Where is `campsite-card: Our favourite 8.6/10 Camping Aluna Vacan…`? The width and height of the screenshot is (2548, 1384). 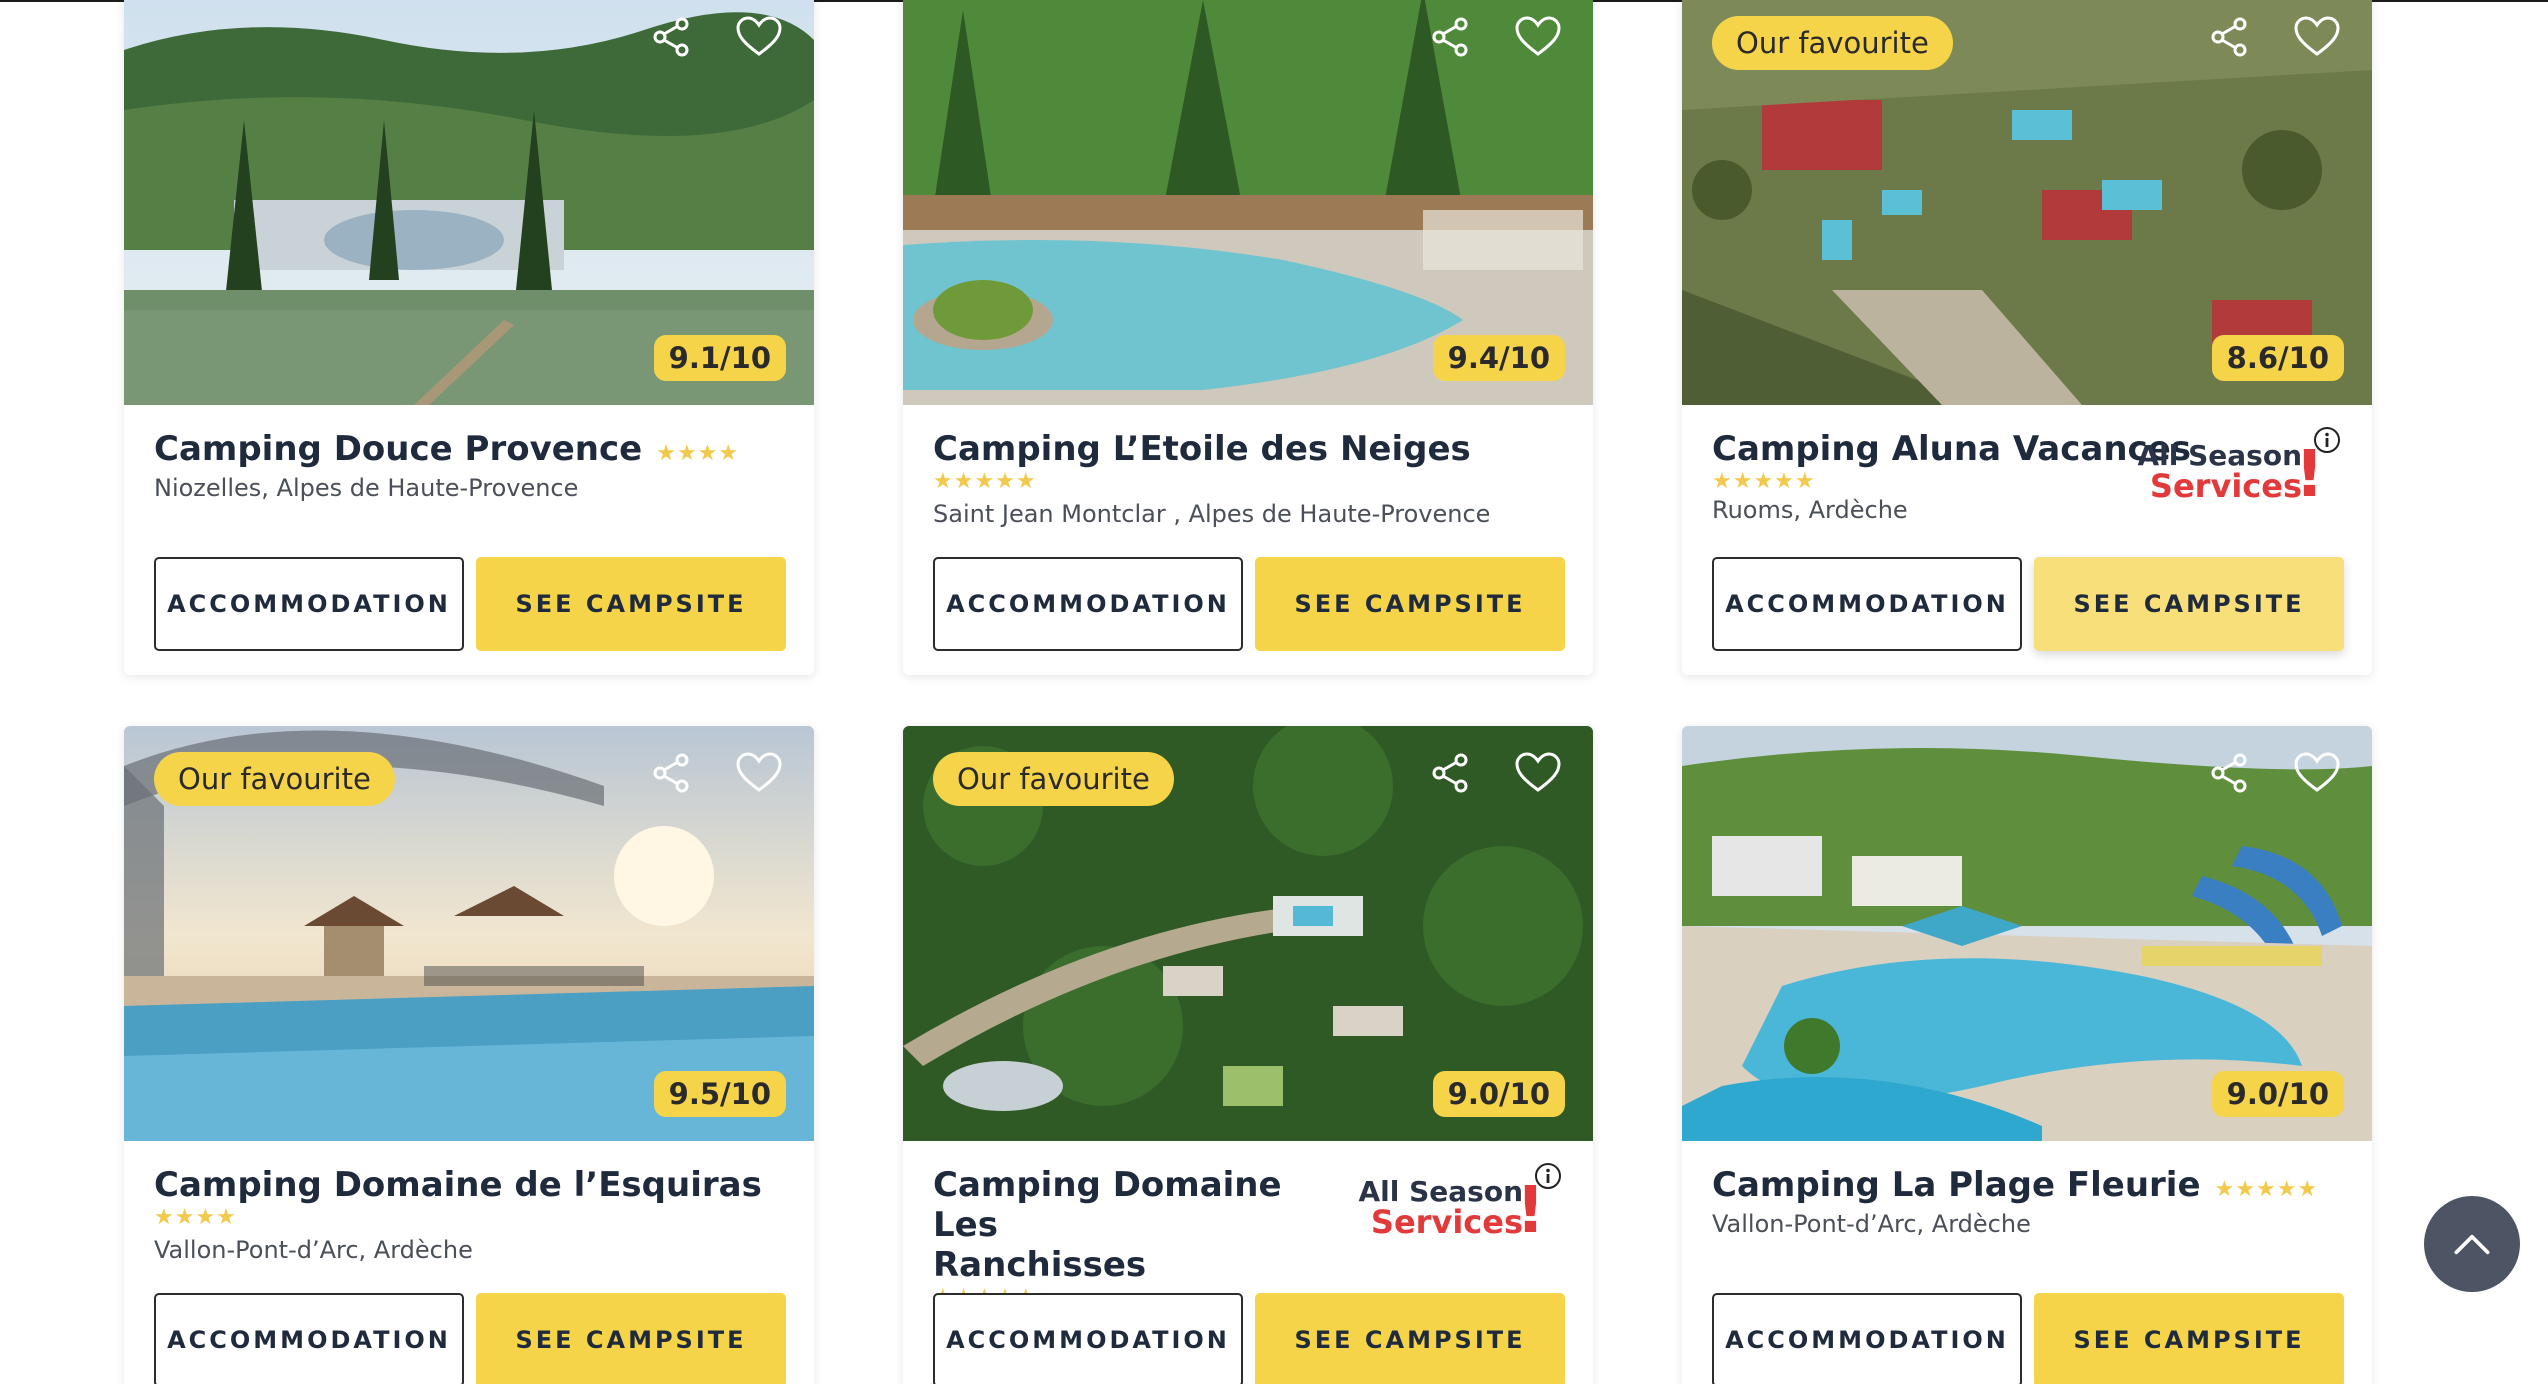 campsite-card: Our favourite 8.6/10 Camping Aluna Vacan… is located at coordinates (2027, 337).